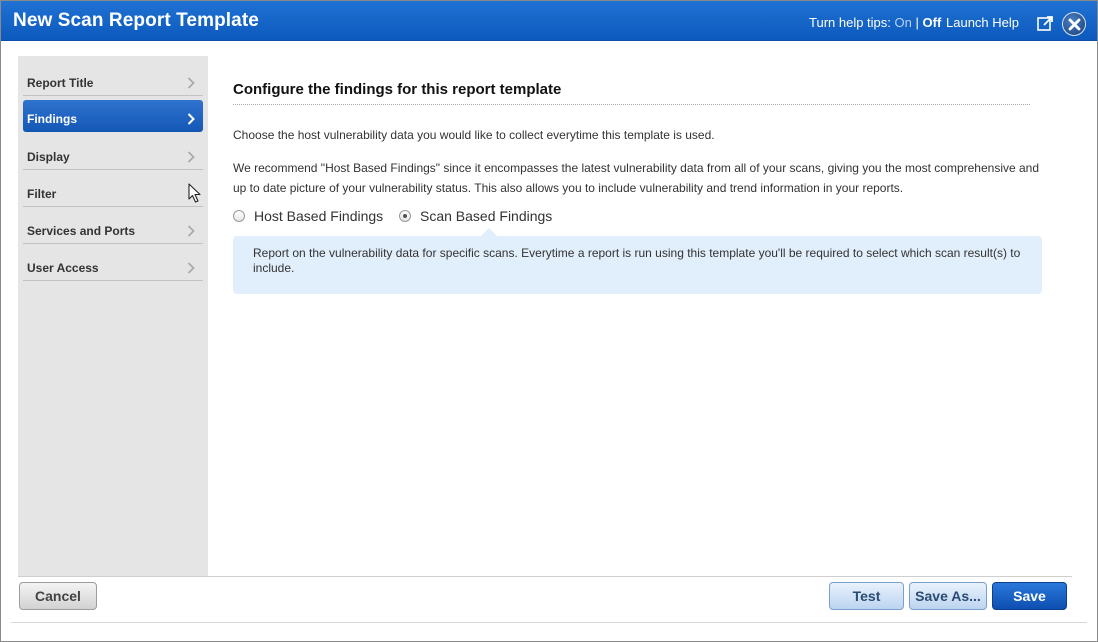 The height and width of the screenshot is (642, 1098). I want to click on sidebar-item-display: Display, so click(113, 152).